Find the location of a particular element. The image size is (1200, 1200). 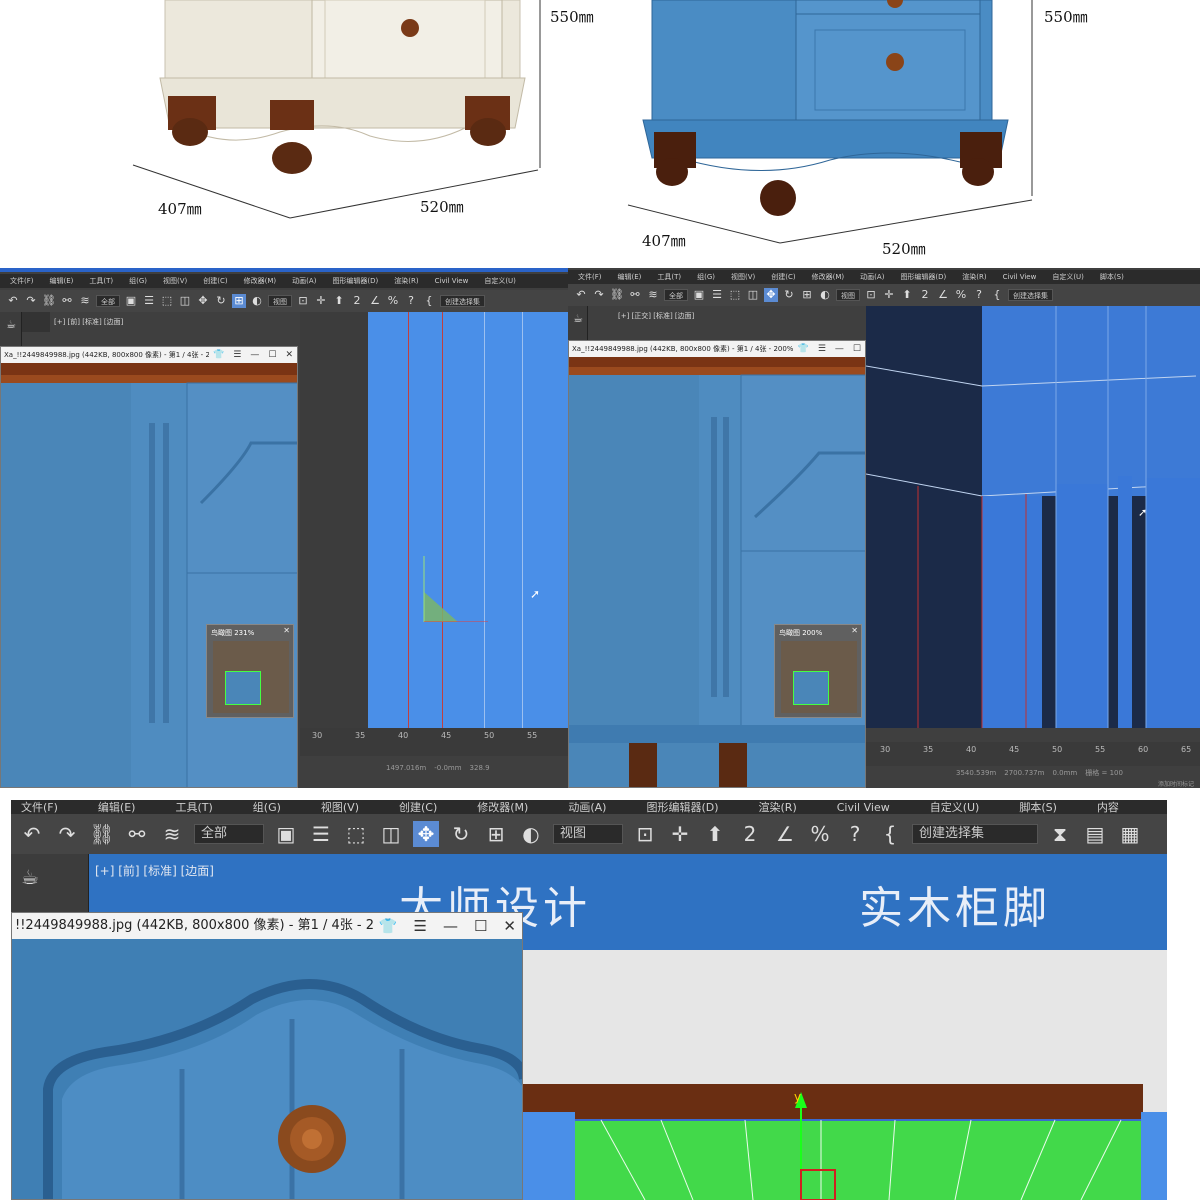

menu-item: 编辑(E) is located at coordinates (630, 277).